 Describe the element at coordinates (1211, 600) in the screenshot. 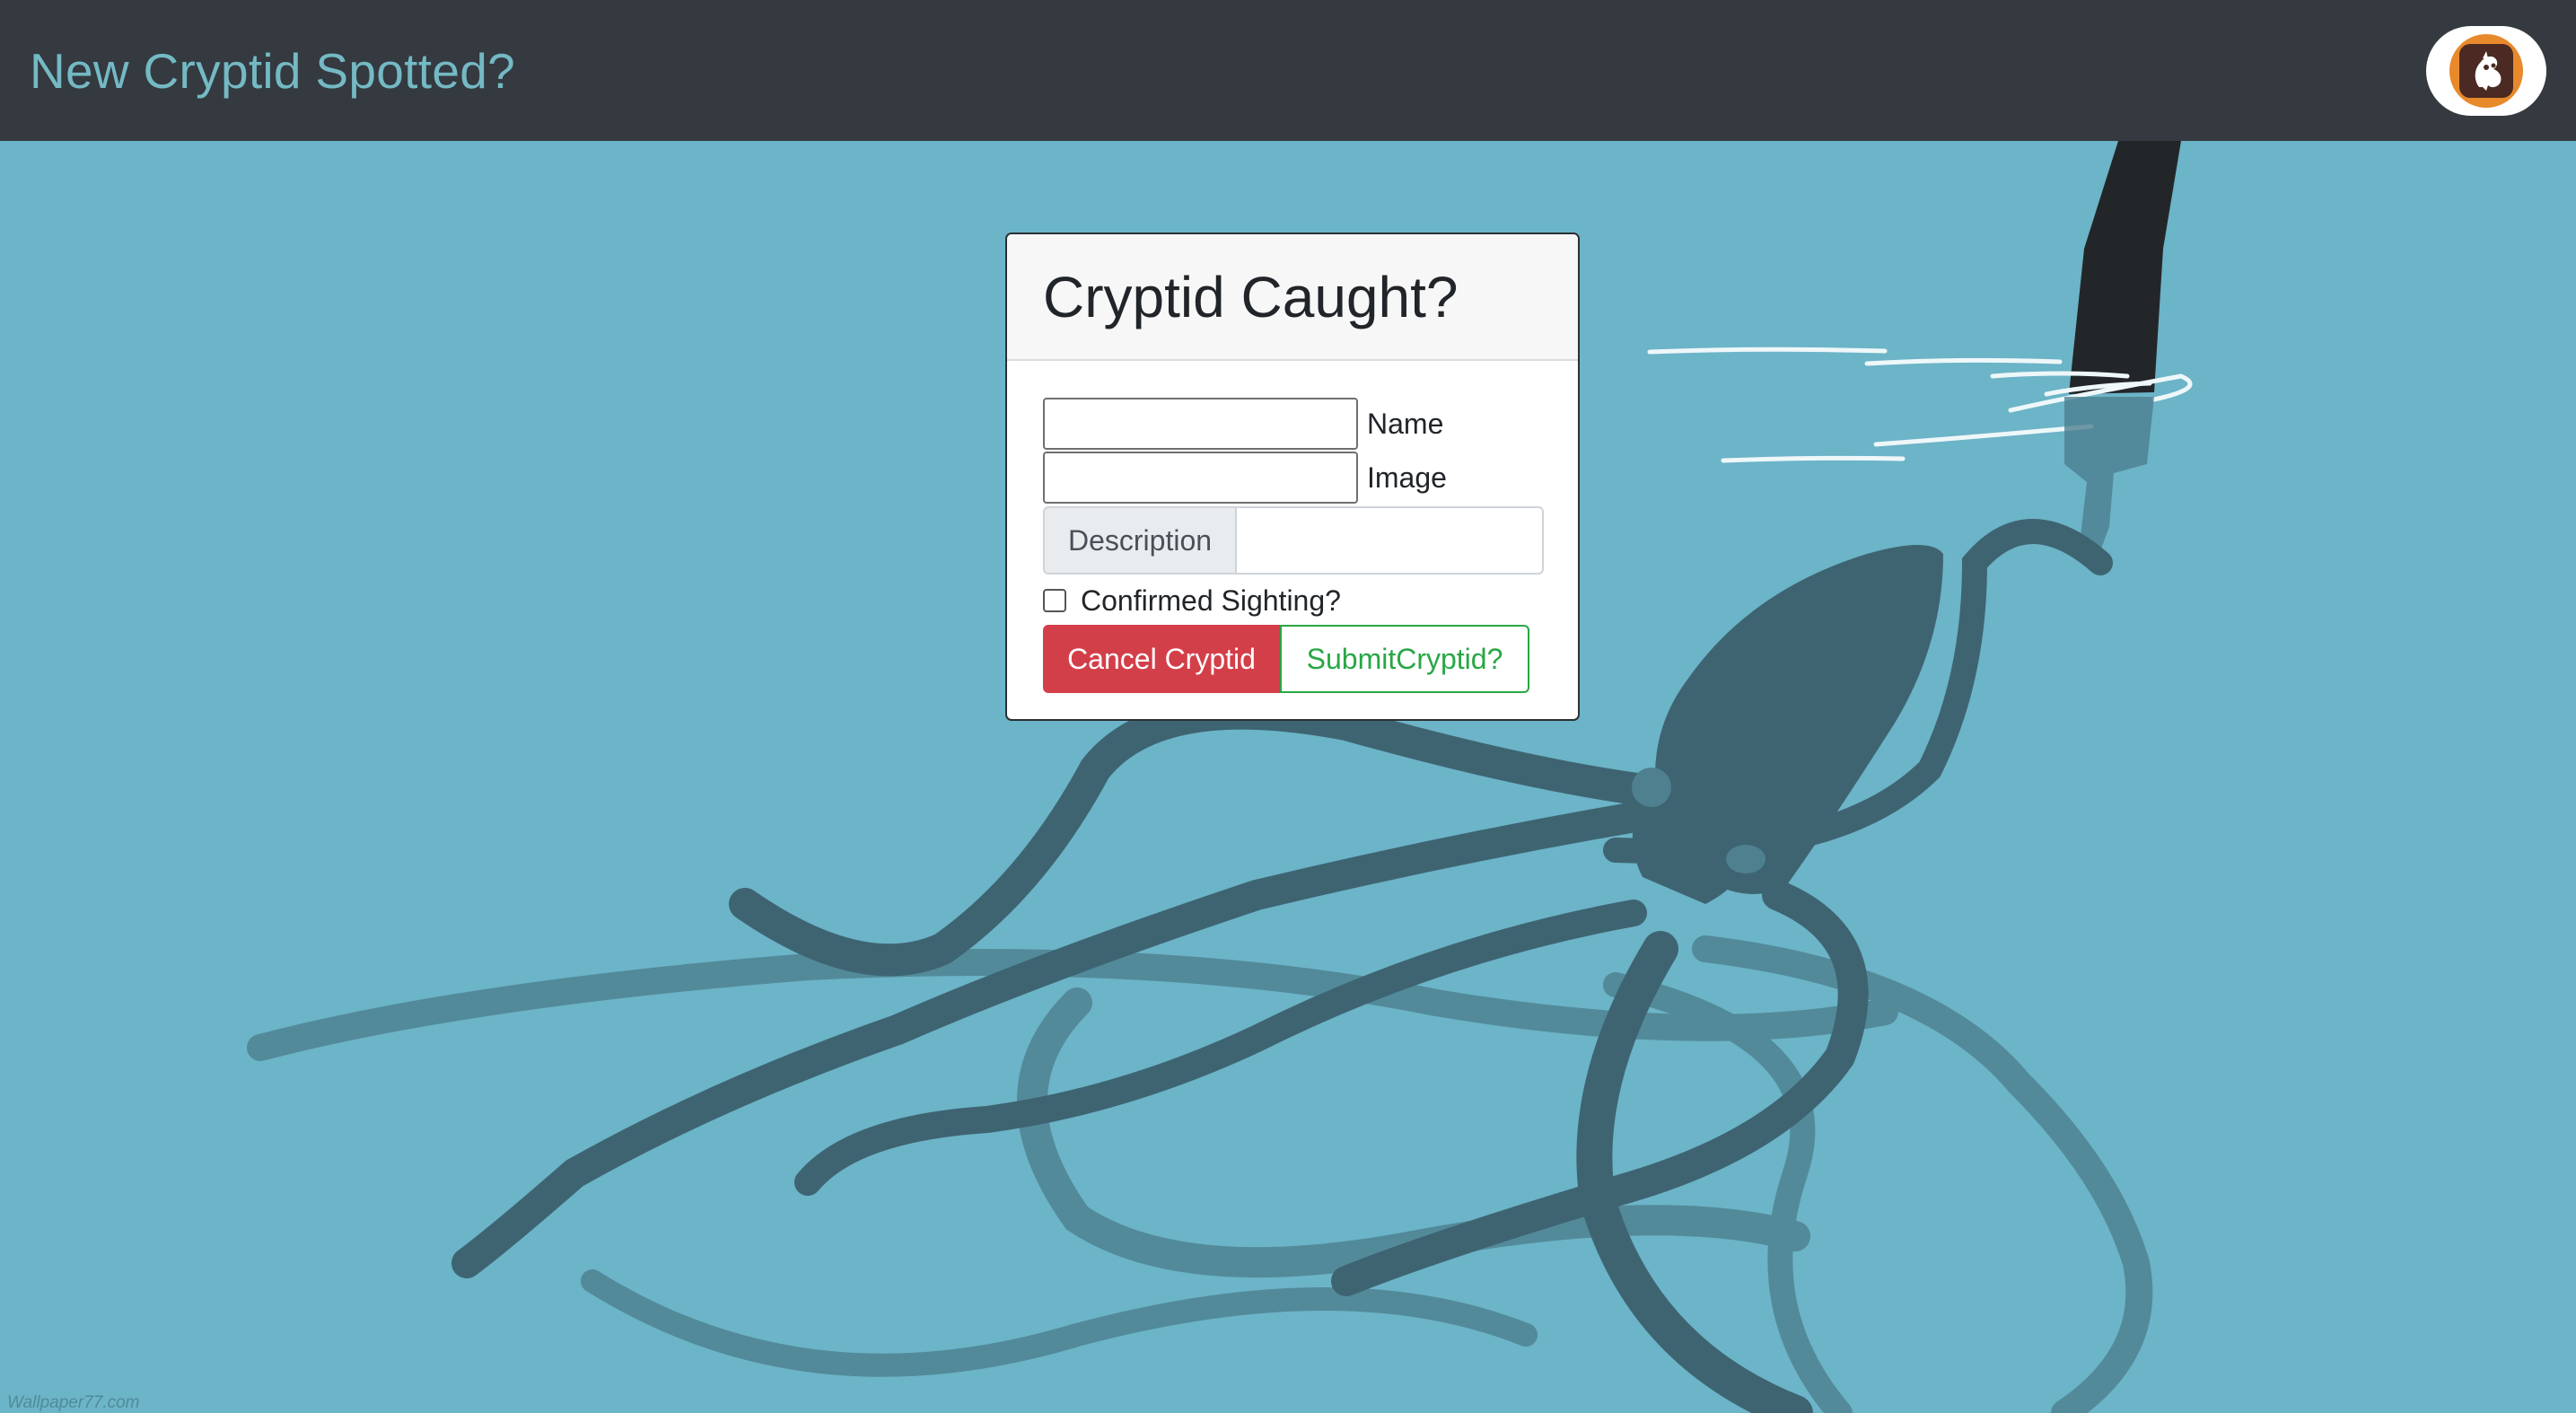

I see `confirmed-label: Confirmed Sighting?` at that location.